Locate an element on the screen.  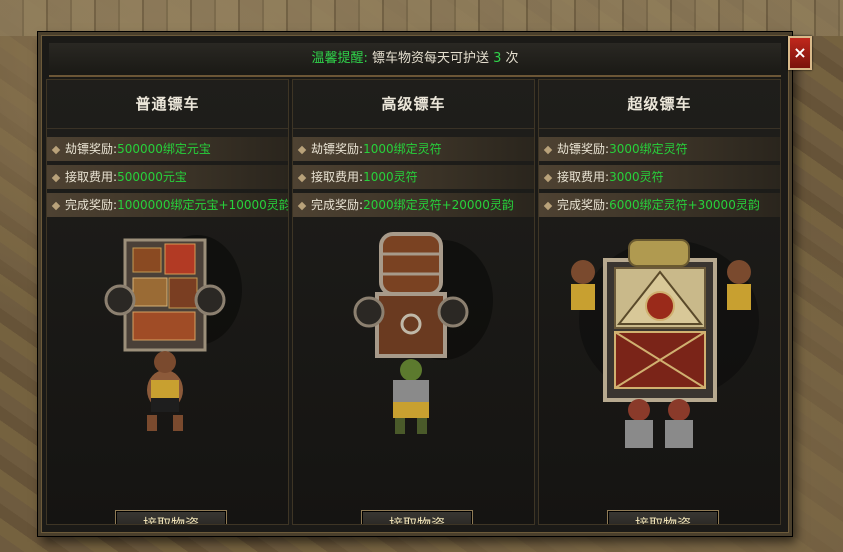
row-value: 3000灵符 is located at coordinates (636, 177).